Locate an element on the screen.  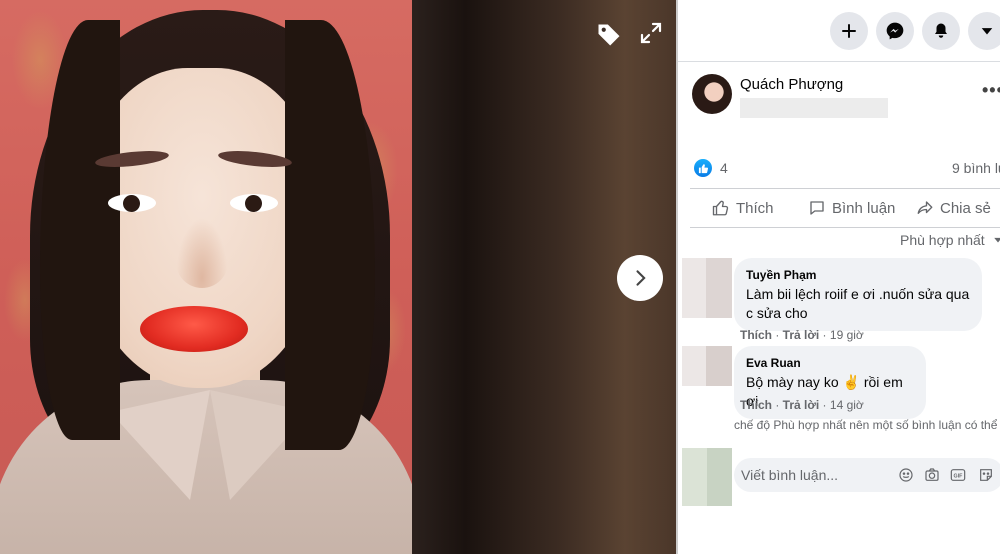
comment-label: Bình luận is located at coordinates (864, 208).